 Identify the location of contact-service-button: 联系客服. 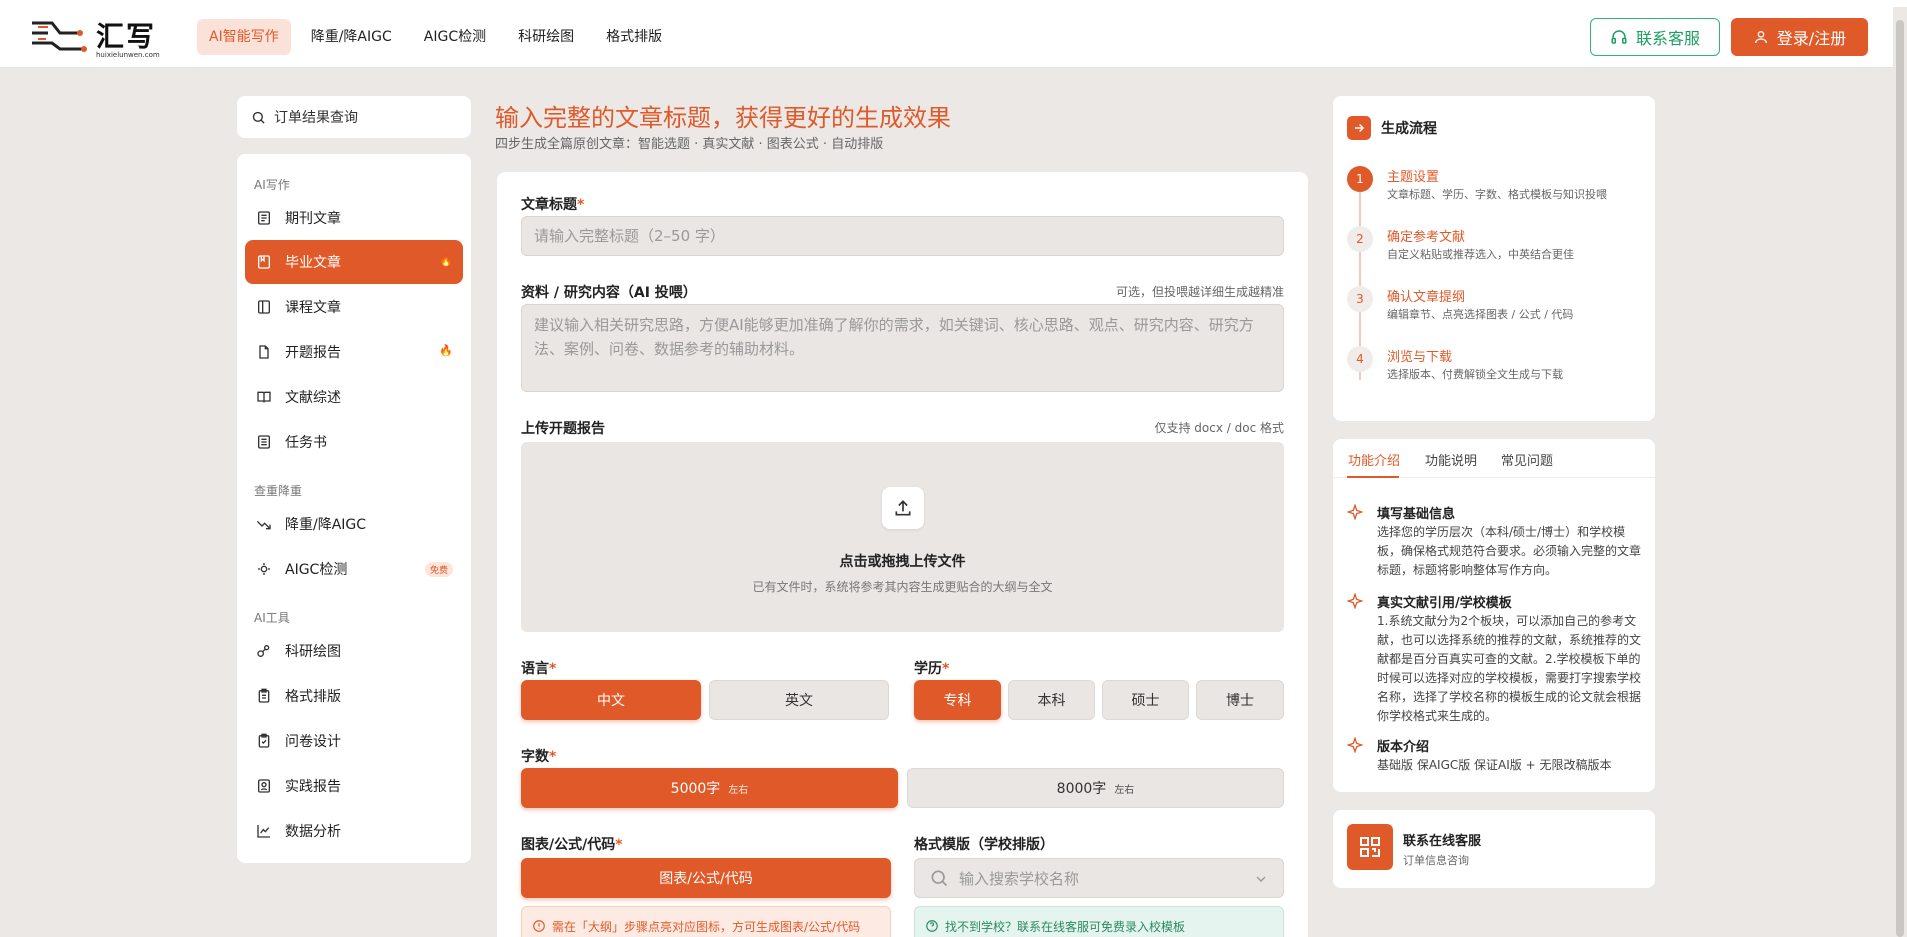
(1655, 37).